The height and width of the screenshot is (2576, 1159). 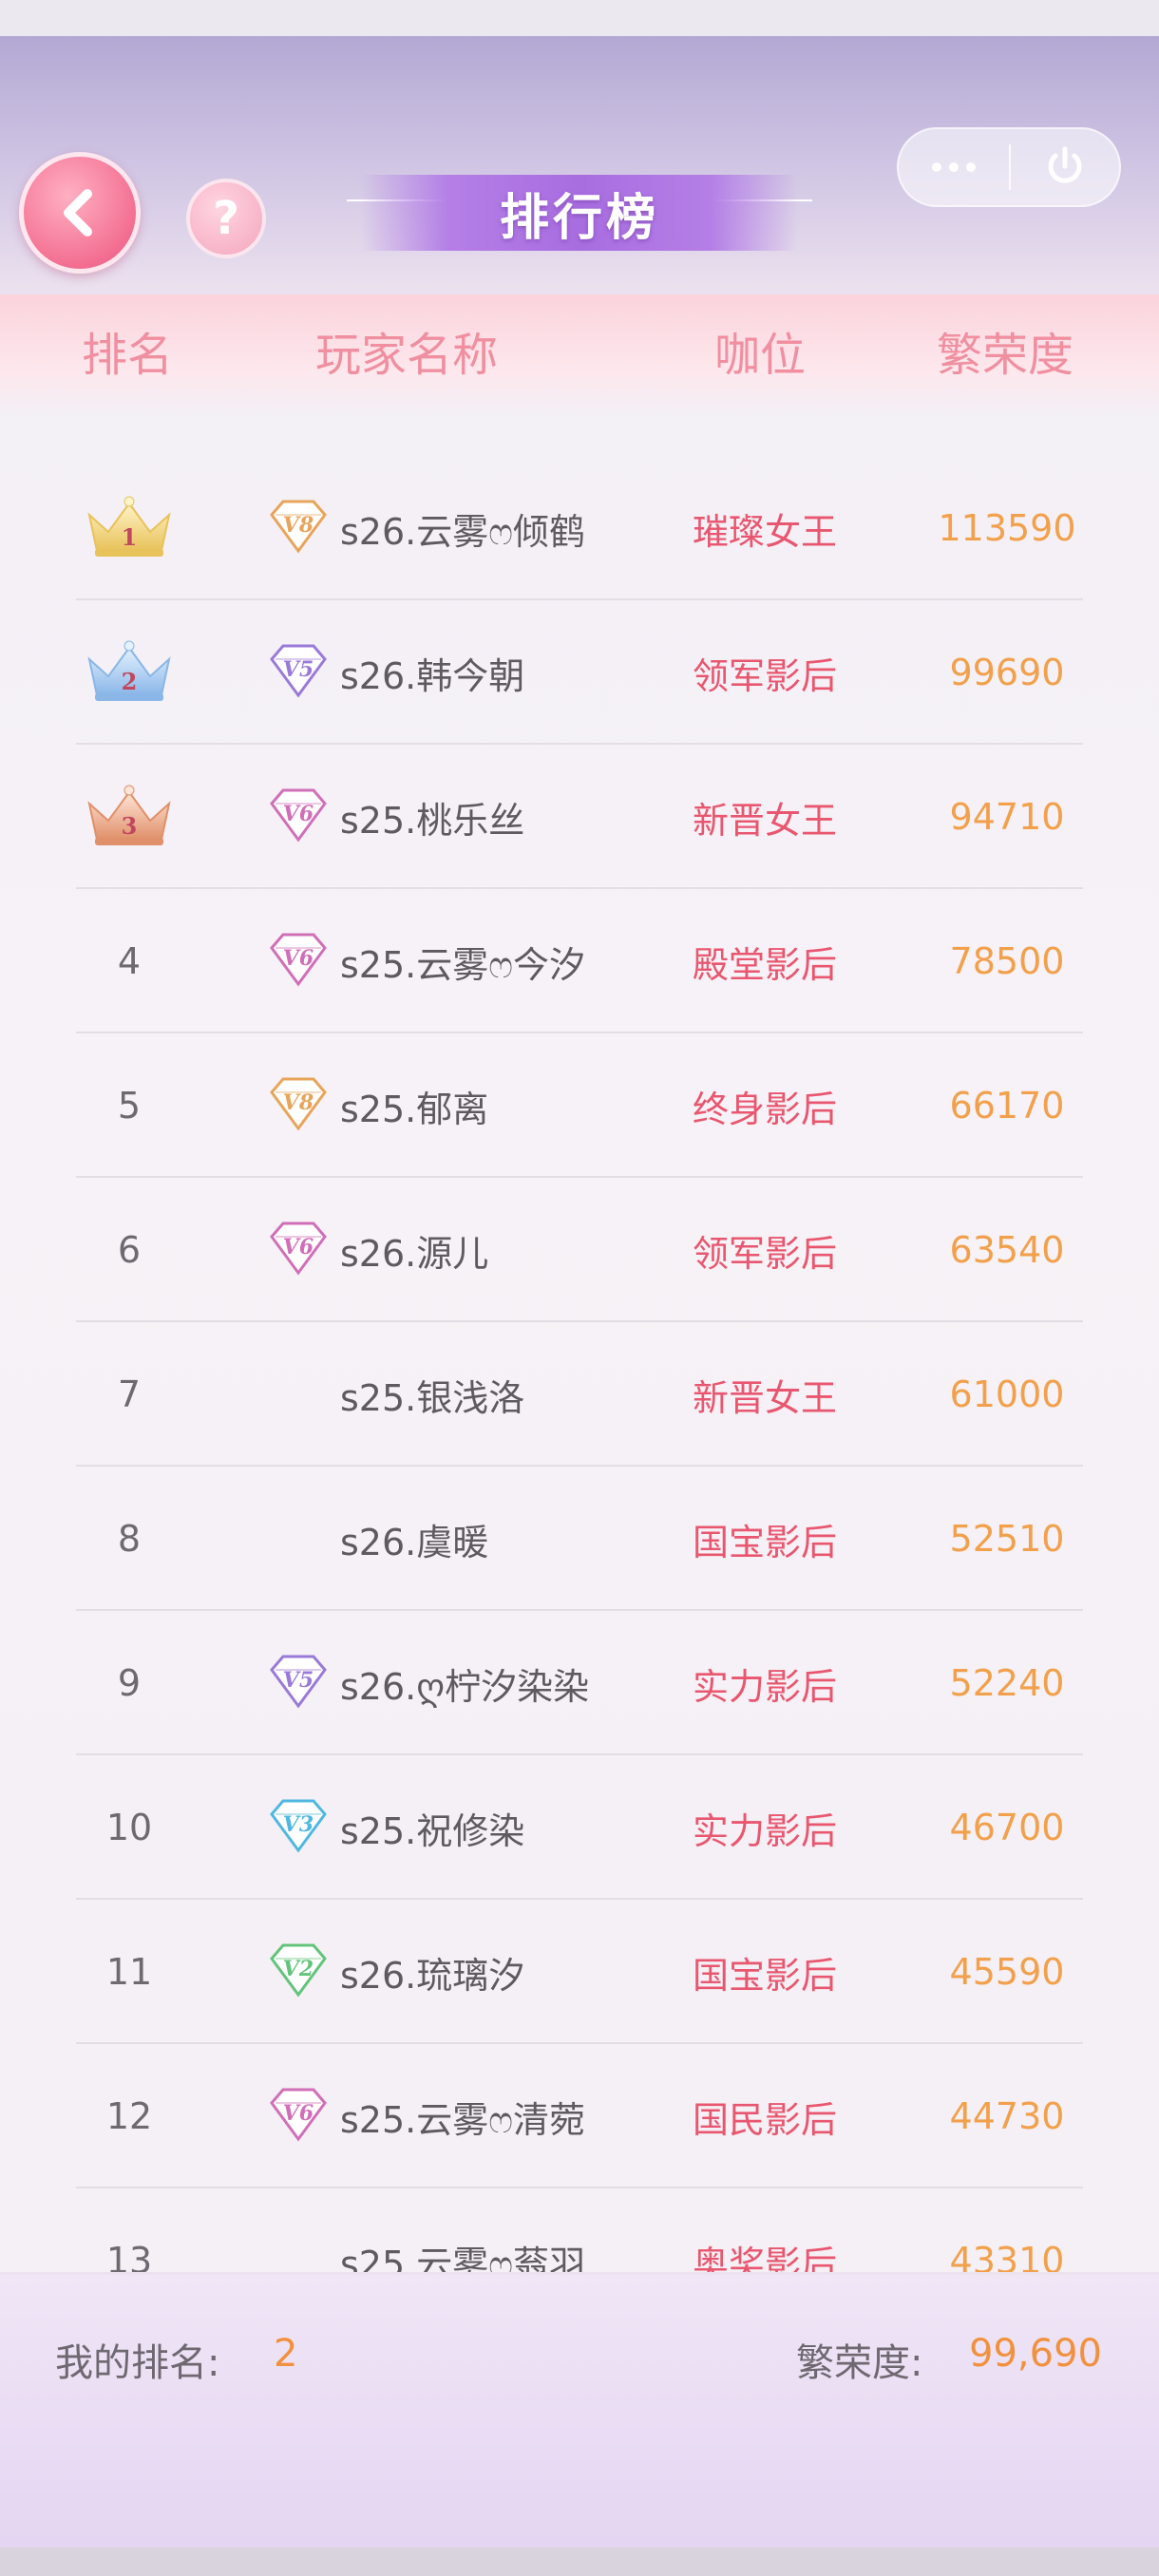 I want to click on player-name: s25.云雾ෆ清菀, so click(x=462, y=2119).